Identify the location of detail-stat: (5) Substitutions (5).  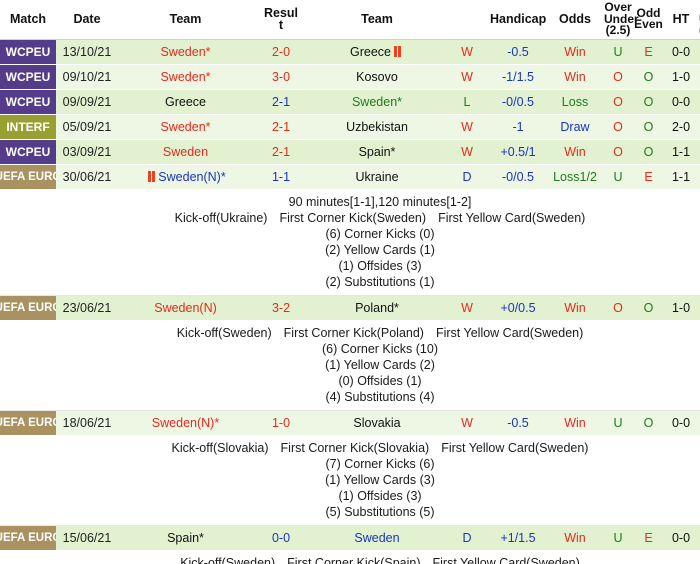
(380, 511).